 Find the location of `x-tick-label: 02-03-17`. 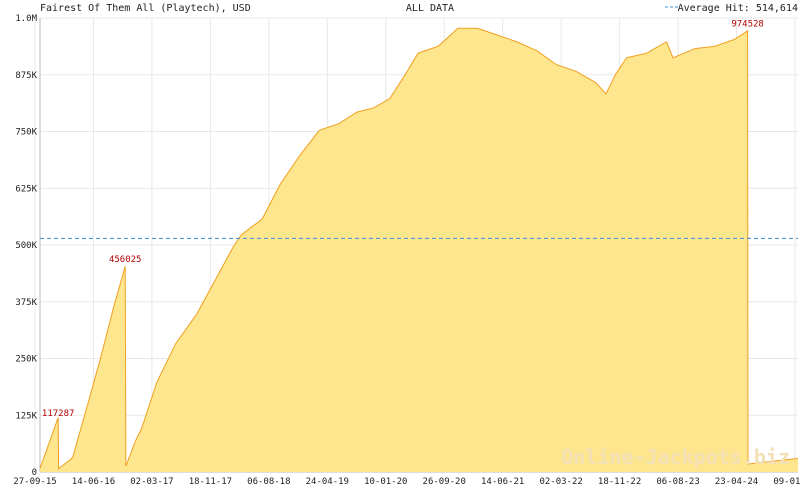

x-tick-label: 02-03-17 is located at coordinates (151, 482).